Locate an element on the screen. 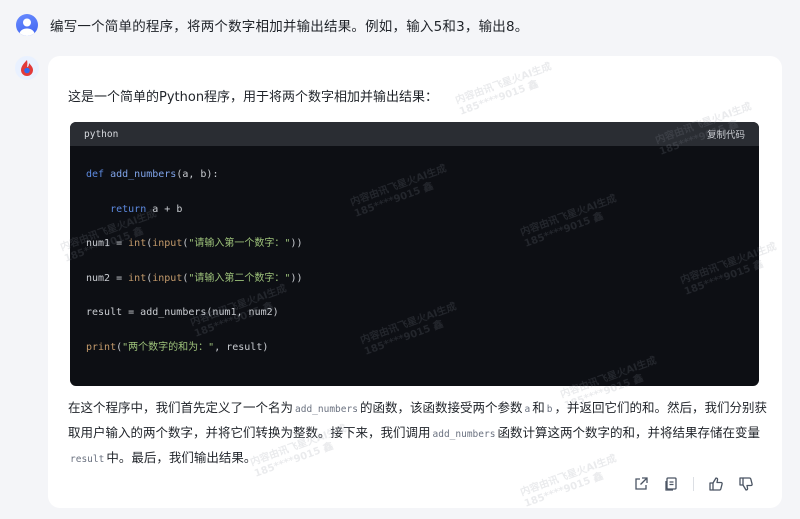 The width and height of the screenshot is (800, 519). answer-actions is located at coordinates (688, 484).